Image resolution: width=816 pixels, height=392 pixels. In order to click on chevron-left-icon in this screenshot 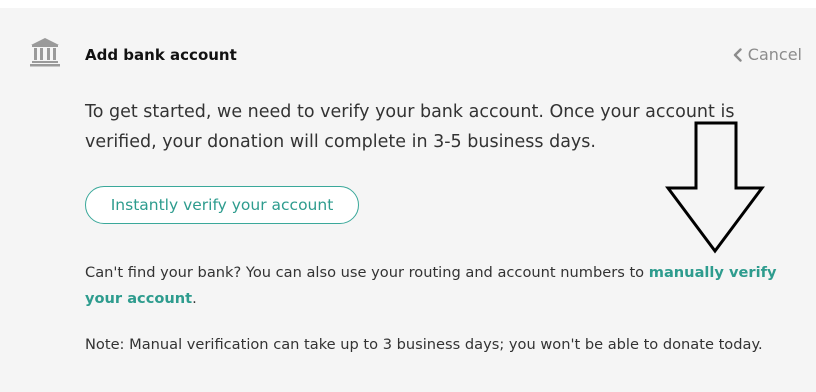, I will do `click(737, 54)`.